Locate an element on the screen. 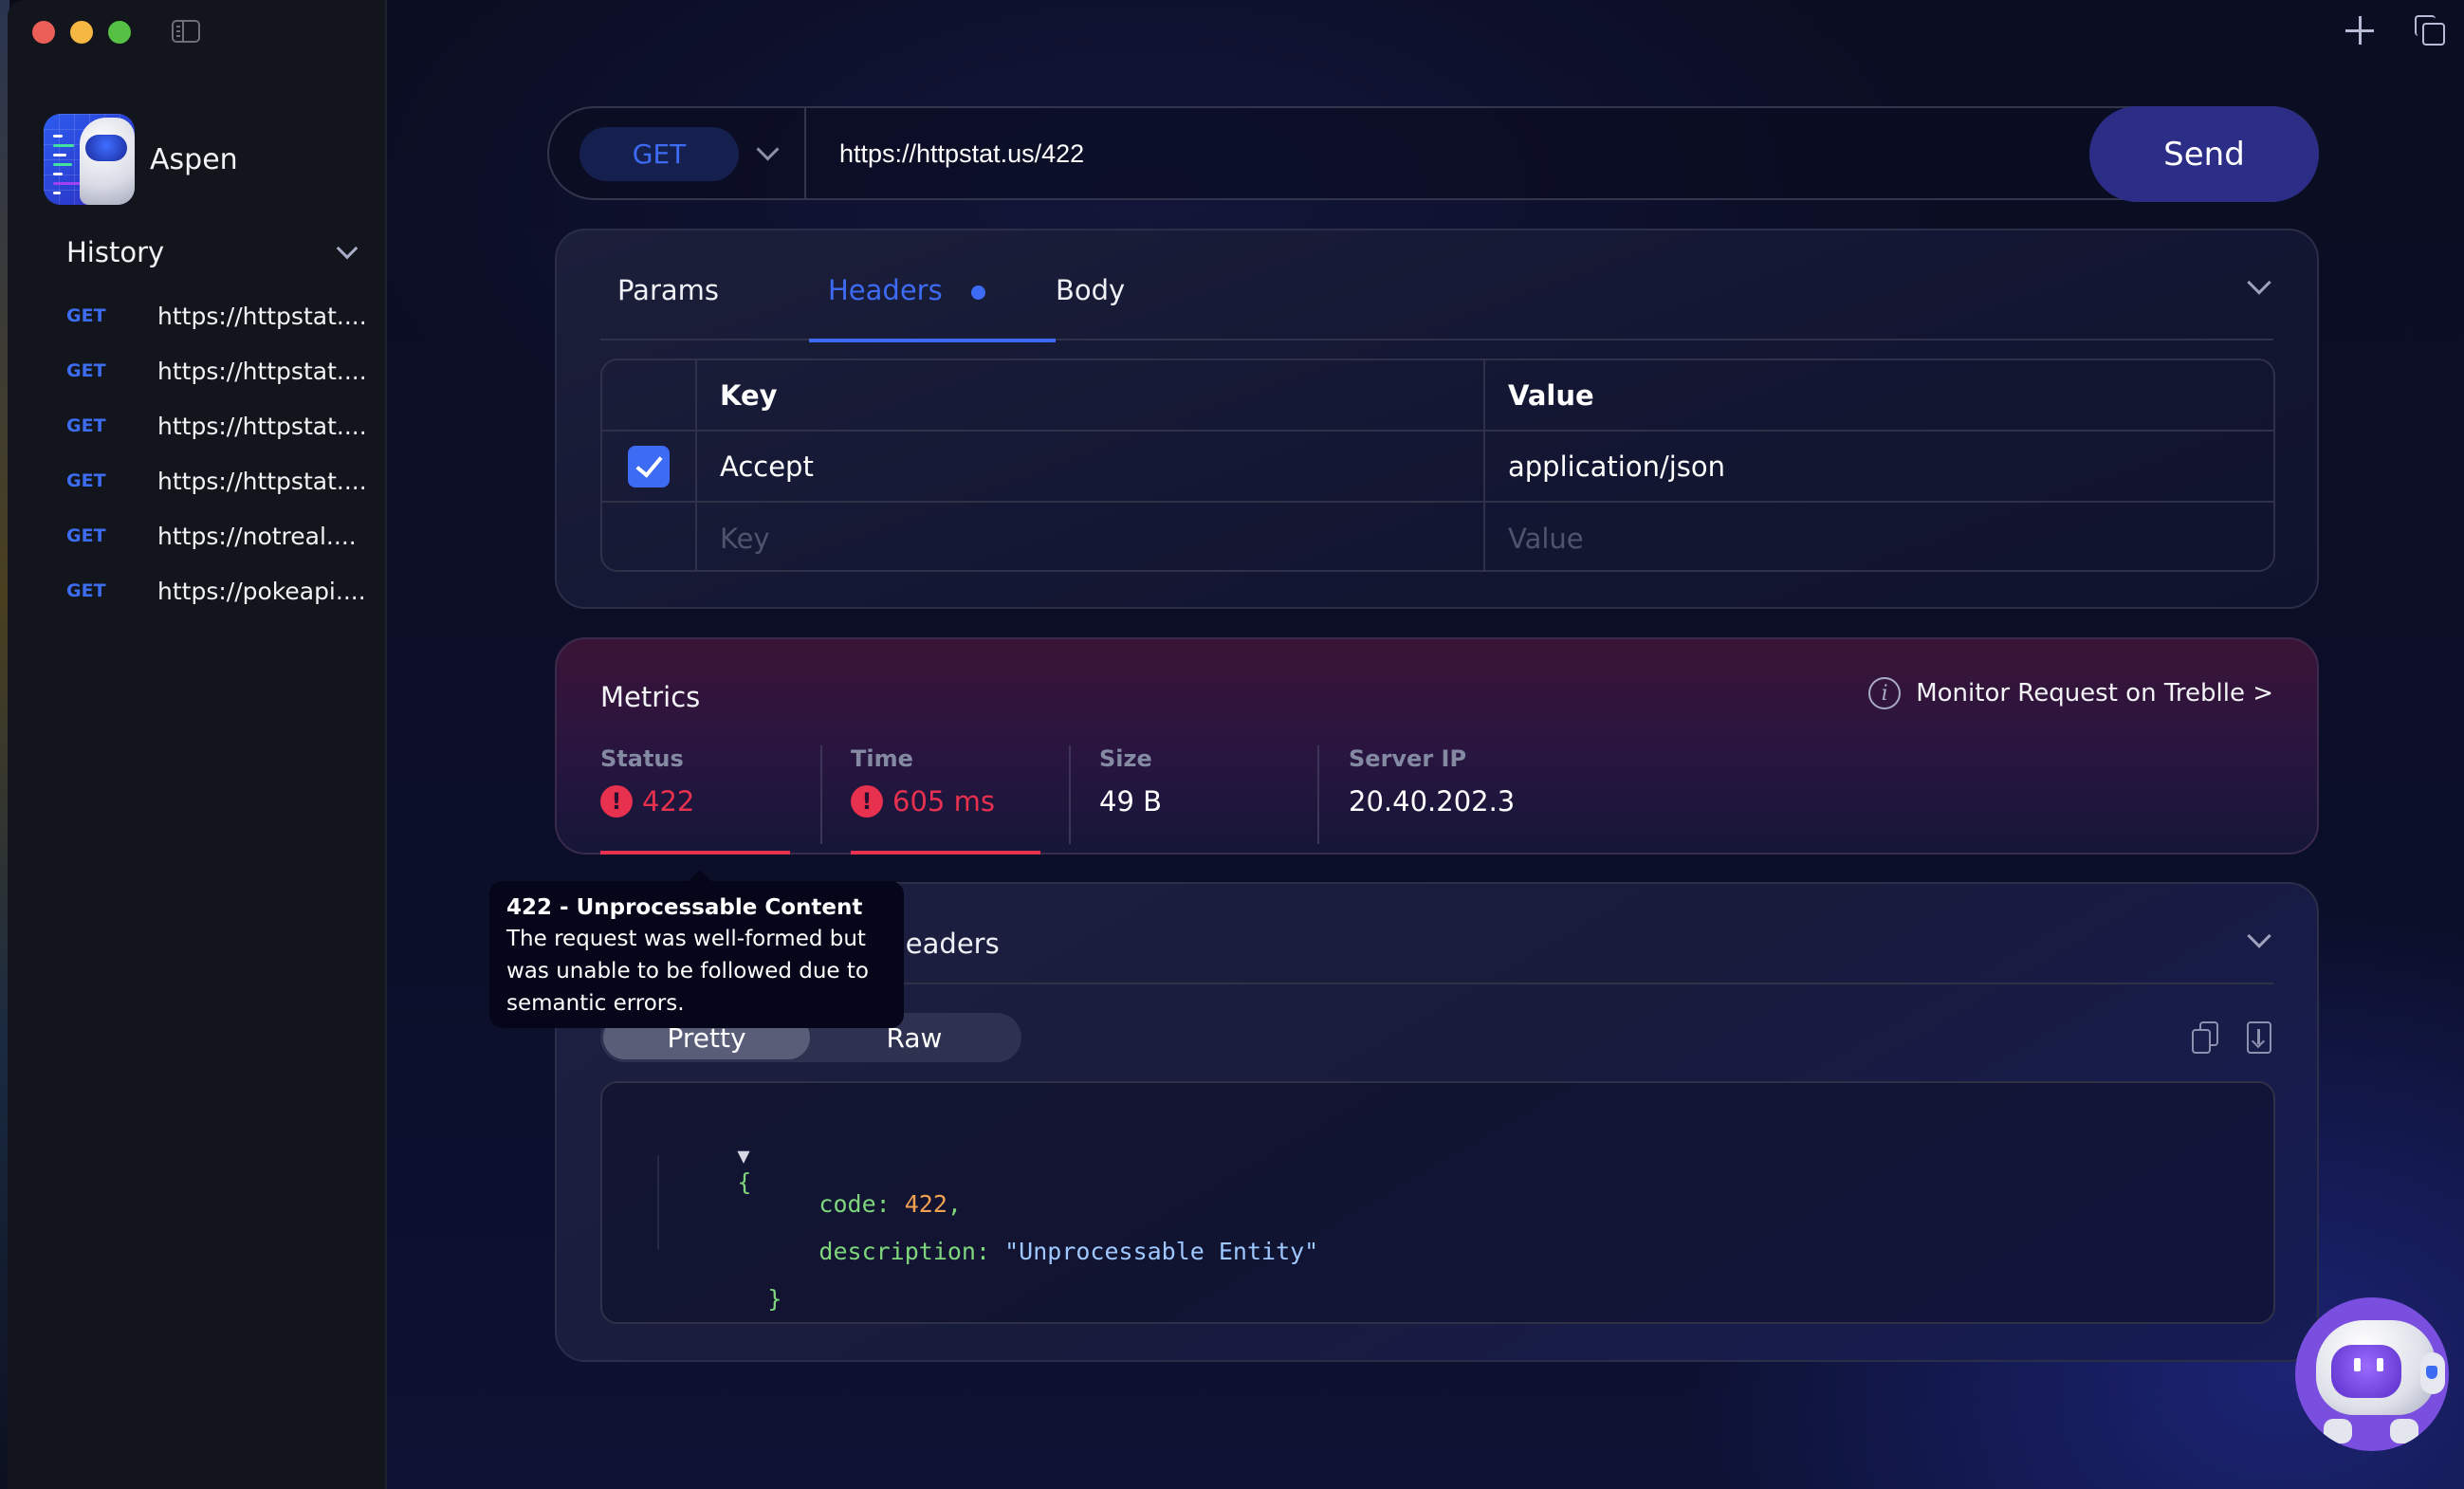  response-time-value: 605 ms is located at coordinates (943, 801).